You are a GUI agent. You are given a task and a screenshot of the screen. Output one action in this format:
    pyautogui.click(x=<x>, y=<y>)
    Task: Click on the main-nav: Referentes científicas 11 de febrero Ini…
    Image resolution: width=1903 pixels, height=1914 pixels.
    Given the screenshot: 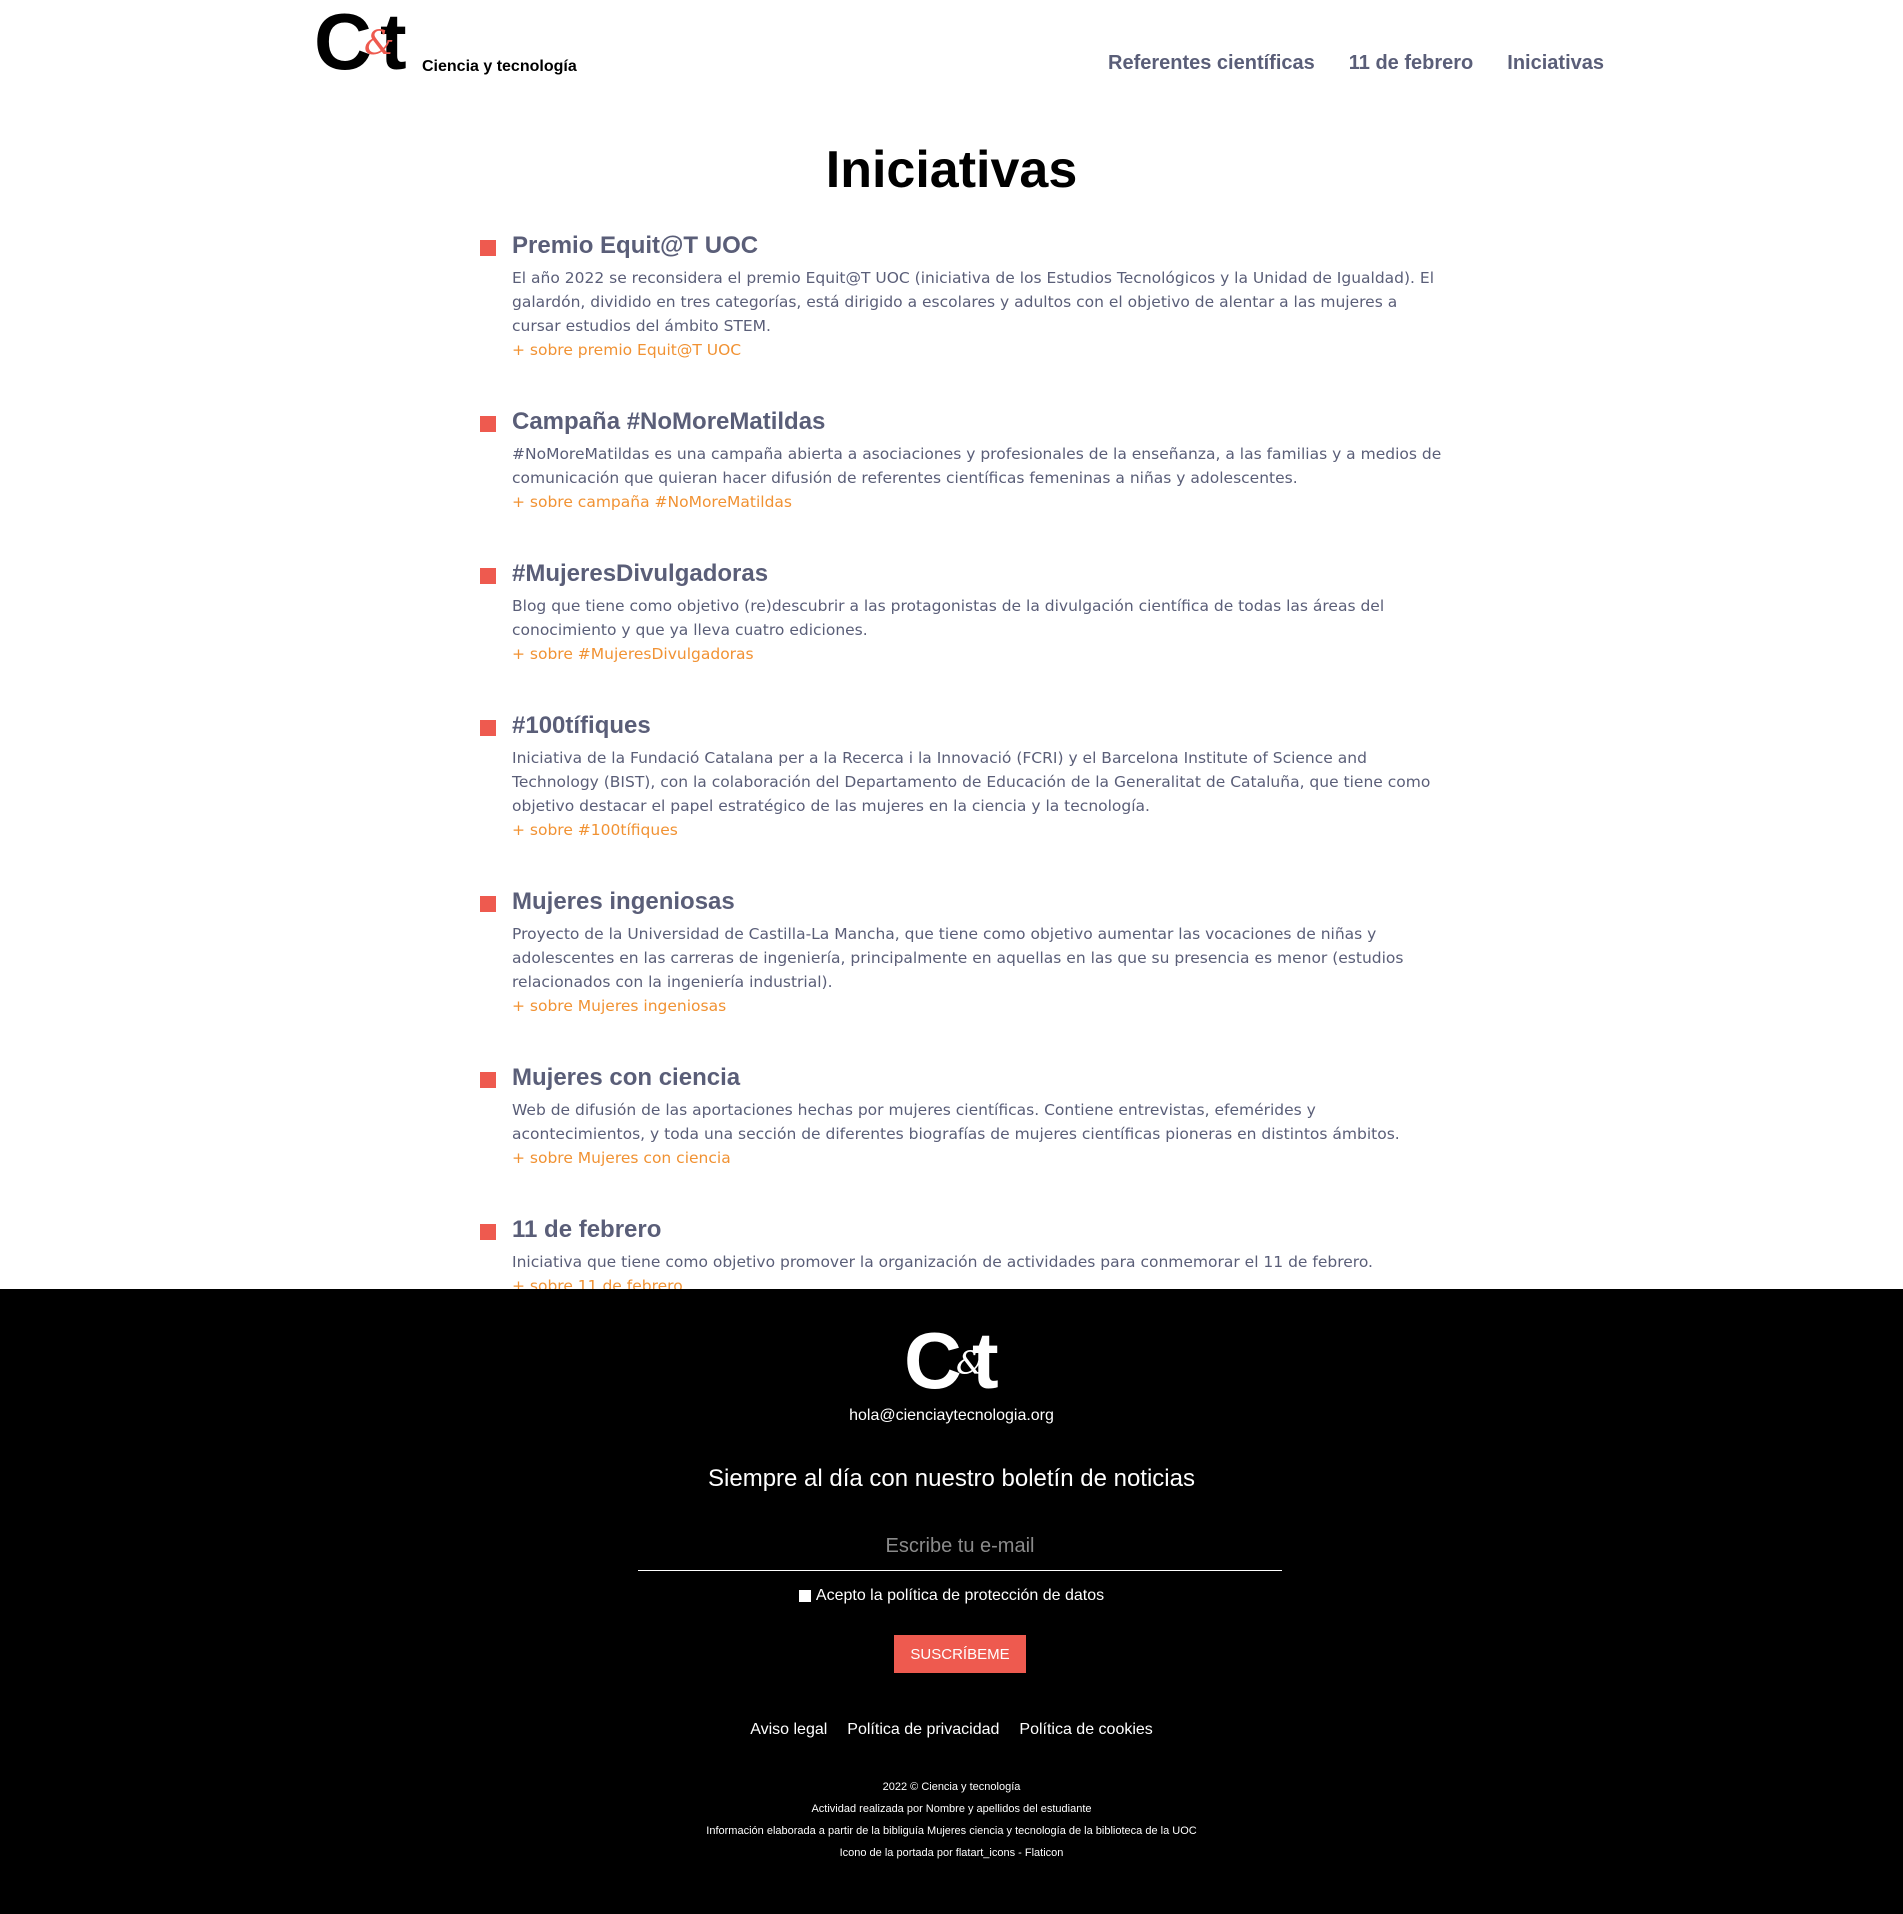 What is the action you would take?
    pyautogui.click(x=1356, y=63)
    